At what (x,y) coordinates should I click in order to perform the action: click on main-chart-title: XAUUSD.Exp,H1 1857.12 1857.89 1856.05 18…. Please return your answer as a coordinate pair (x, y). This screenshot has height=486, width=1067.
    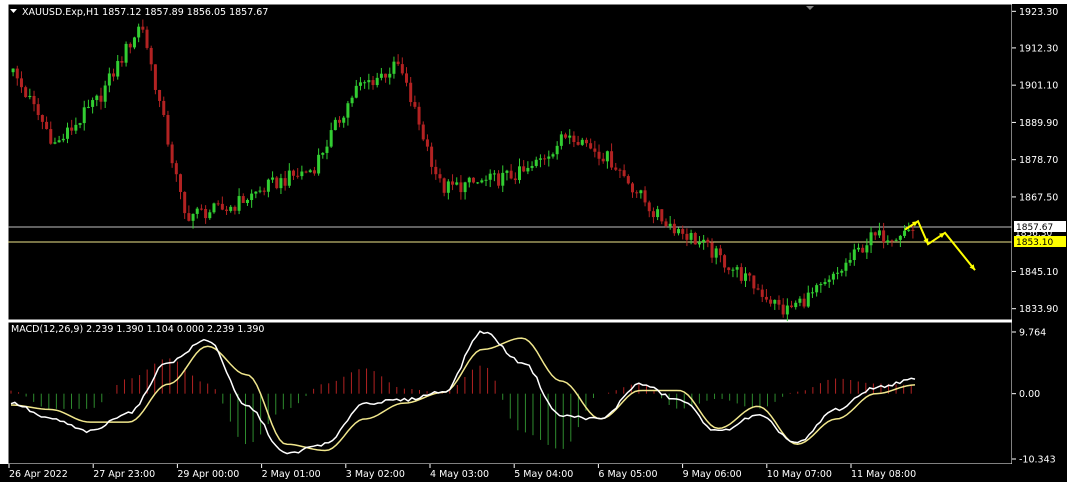
    Looking at the image, I should click on (145, 12).